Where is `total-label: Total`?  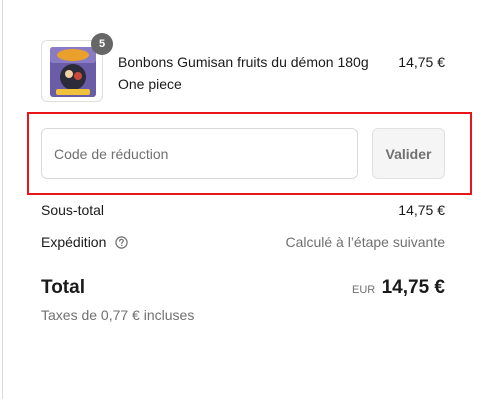
total-label: Total is located at coordinates (63, 287).